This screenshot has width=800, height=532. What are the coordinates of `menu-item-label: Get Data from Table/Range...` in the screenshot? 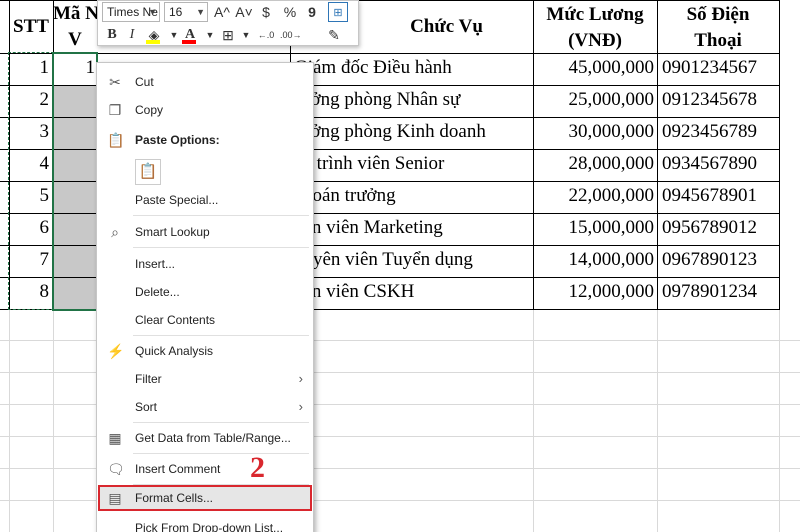 It's located at (213, 438).